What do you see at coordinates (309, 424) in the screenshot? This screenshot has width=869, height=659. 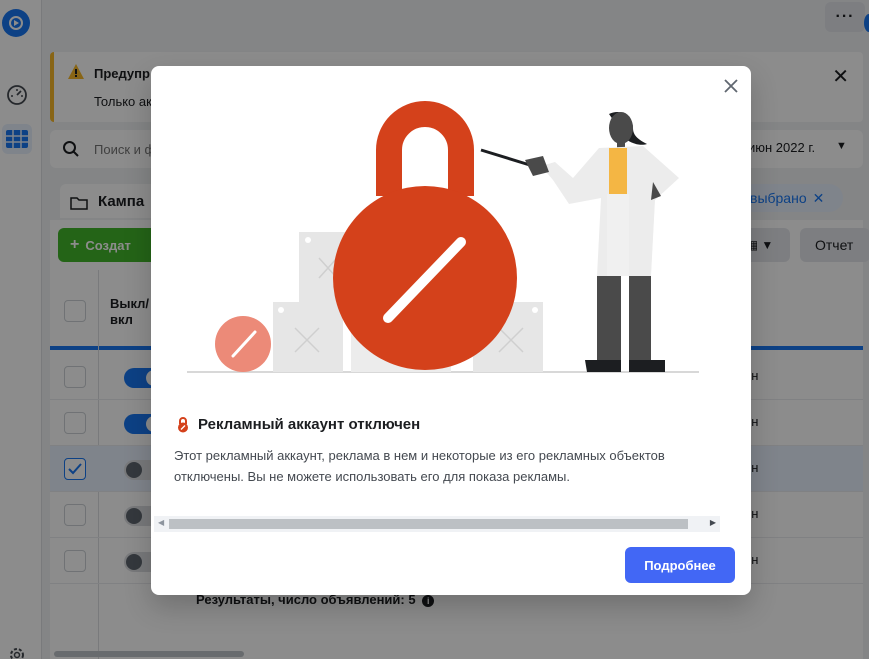 I see `dialog-title: Рекламный аккаунт отключен` at bounding box center [309, 424].